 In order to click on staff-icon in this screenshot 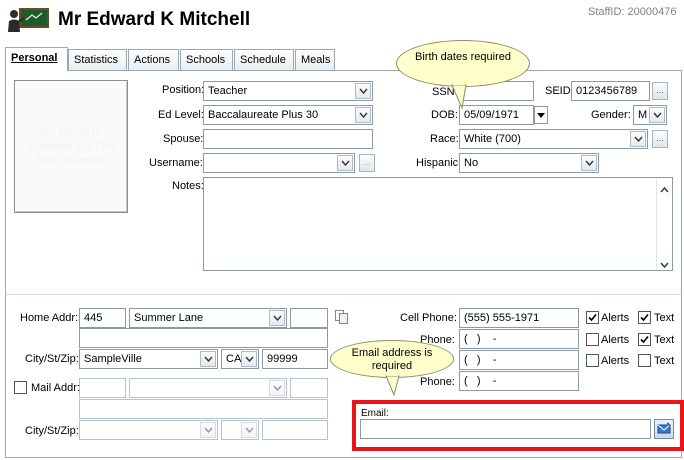, I will do `click(28, 21)`.